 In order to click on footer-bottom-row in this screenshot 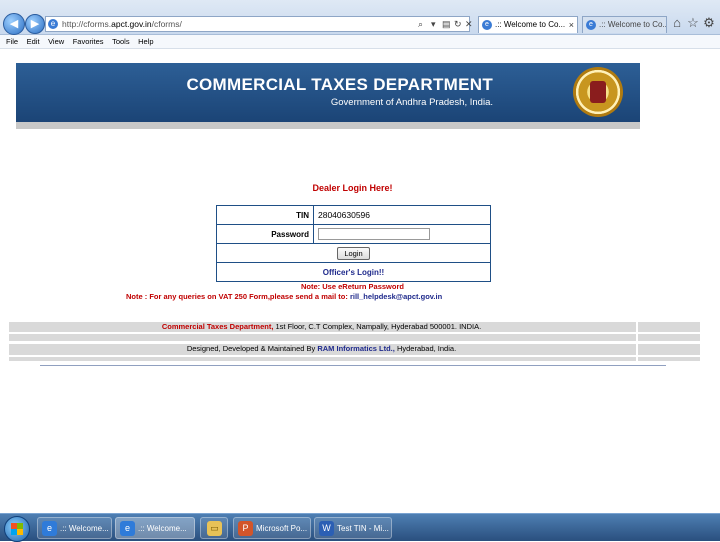, I will do `click(354, 359)`.